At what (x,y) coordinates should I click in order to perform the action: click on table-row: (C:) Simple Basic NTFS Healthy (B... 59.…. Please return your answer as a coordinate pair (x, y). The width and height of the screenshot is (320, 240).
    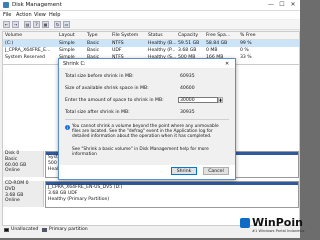
    Looking at the image, I should click on (151, 43).